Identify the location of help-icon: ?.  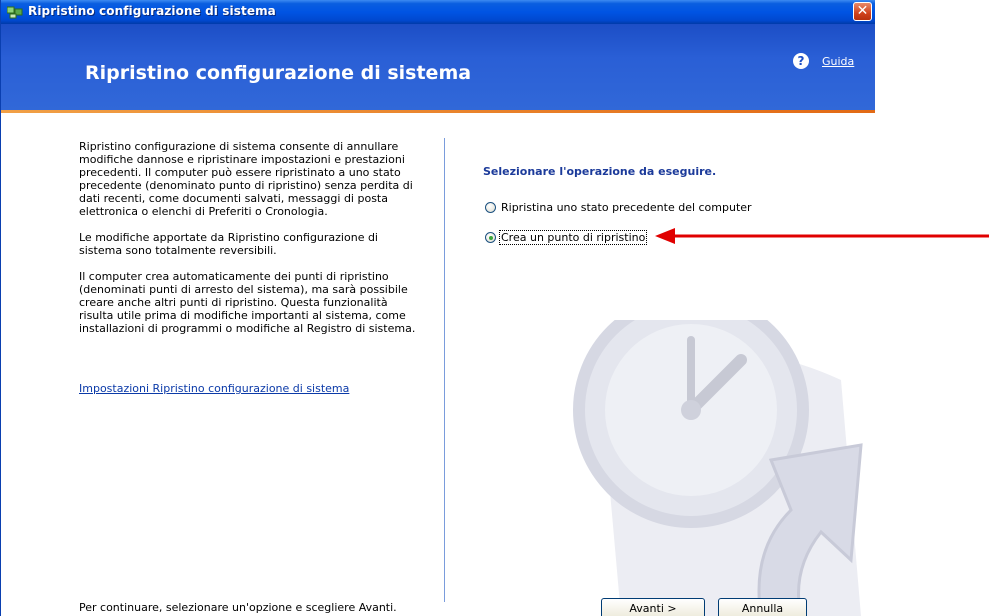
(801, 61).